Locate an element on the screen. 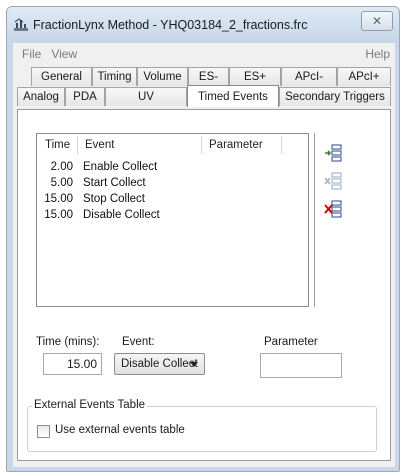 The image size is (406, 476). time-input: 15.00 is located at coordinates (72, 364).